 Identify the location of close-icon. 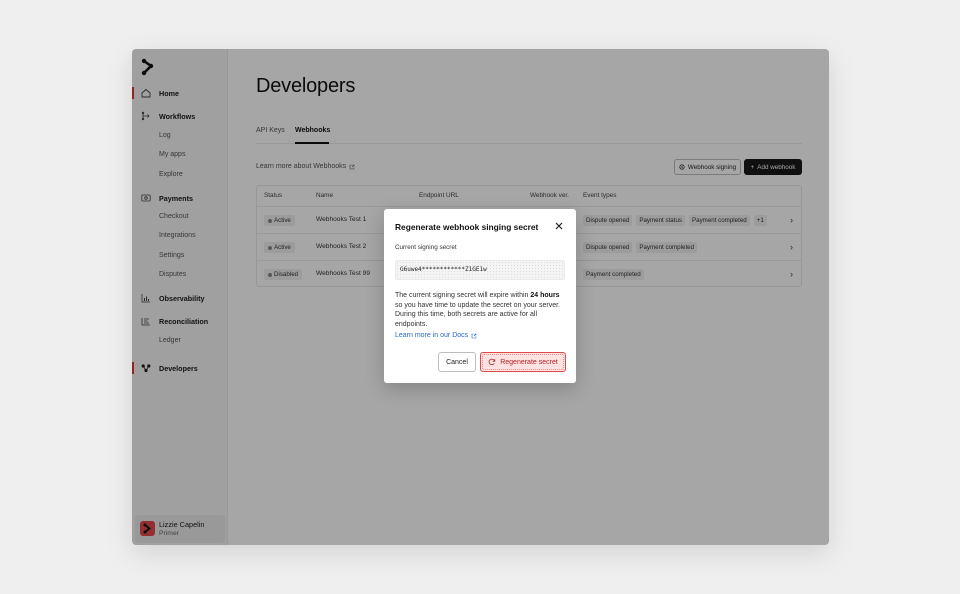
(559, 226).